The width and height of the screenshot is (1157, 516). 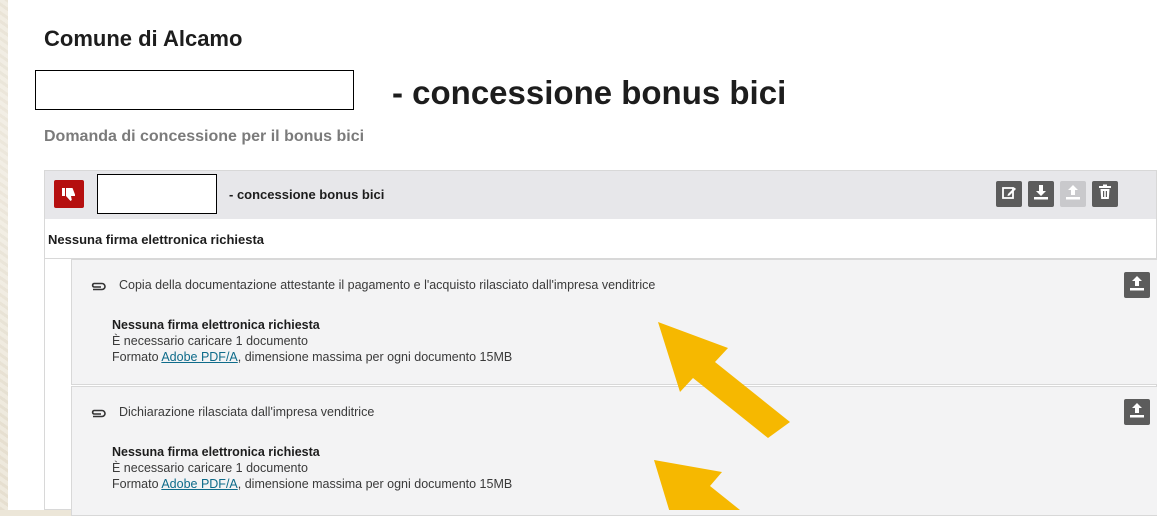 What do you see at coordinates (194, 90) in the screenshot?
I see `redacted-name-box` at bounding box center [194, 90].